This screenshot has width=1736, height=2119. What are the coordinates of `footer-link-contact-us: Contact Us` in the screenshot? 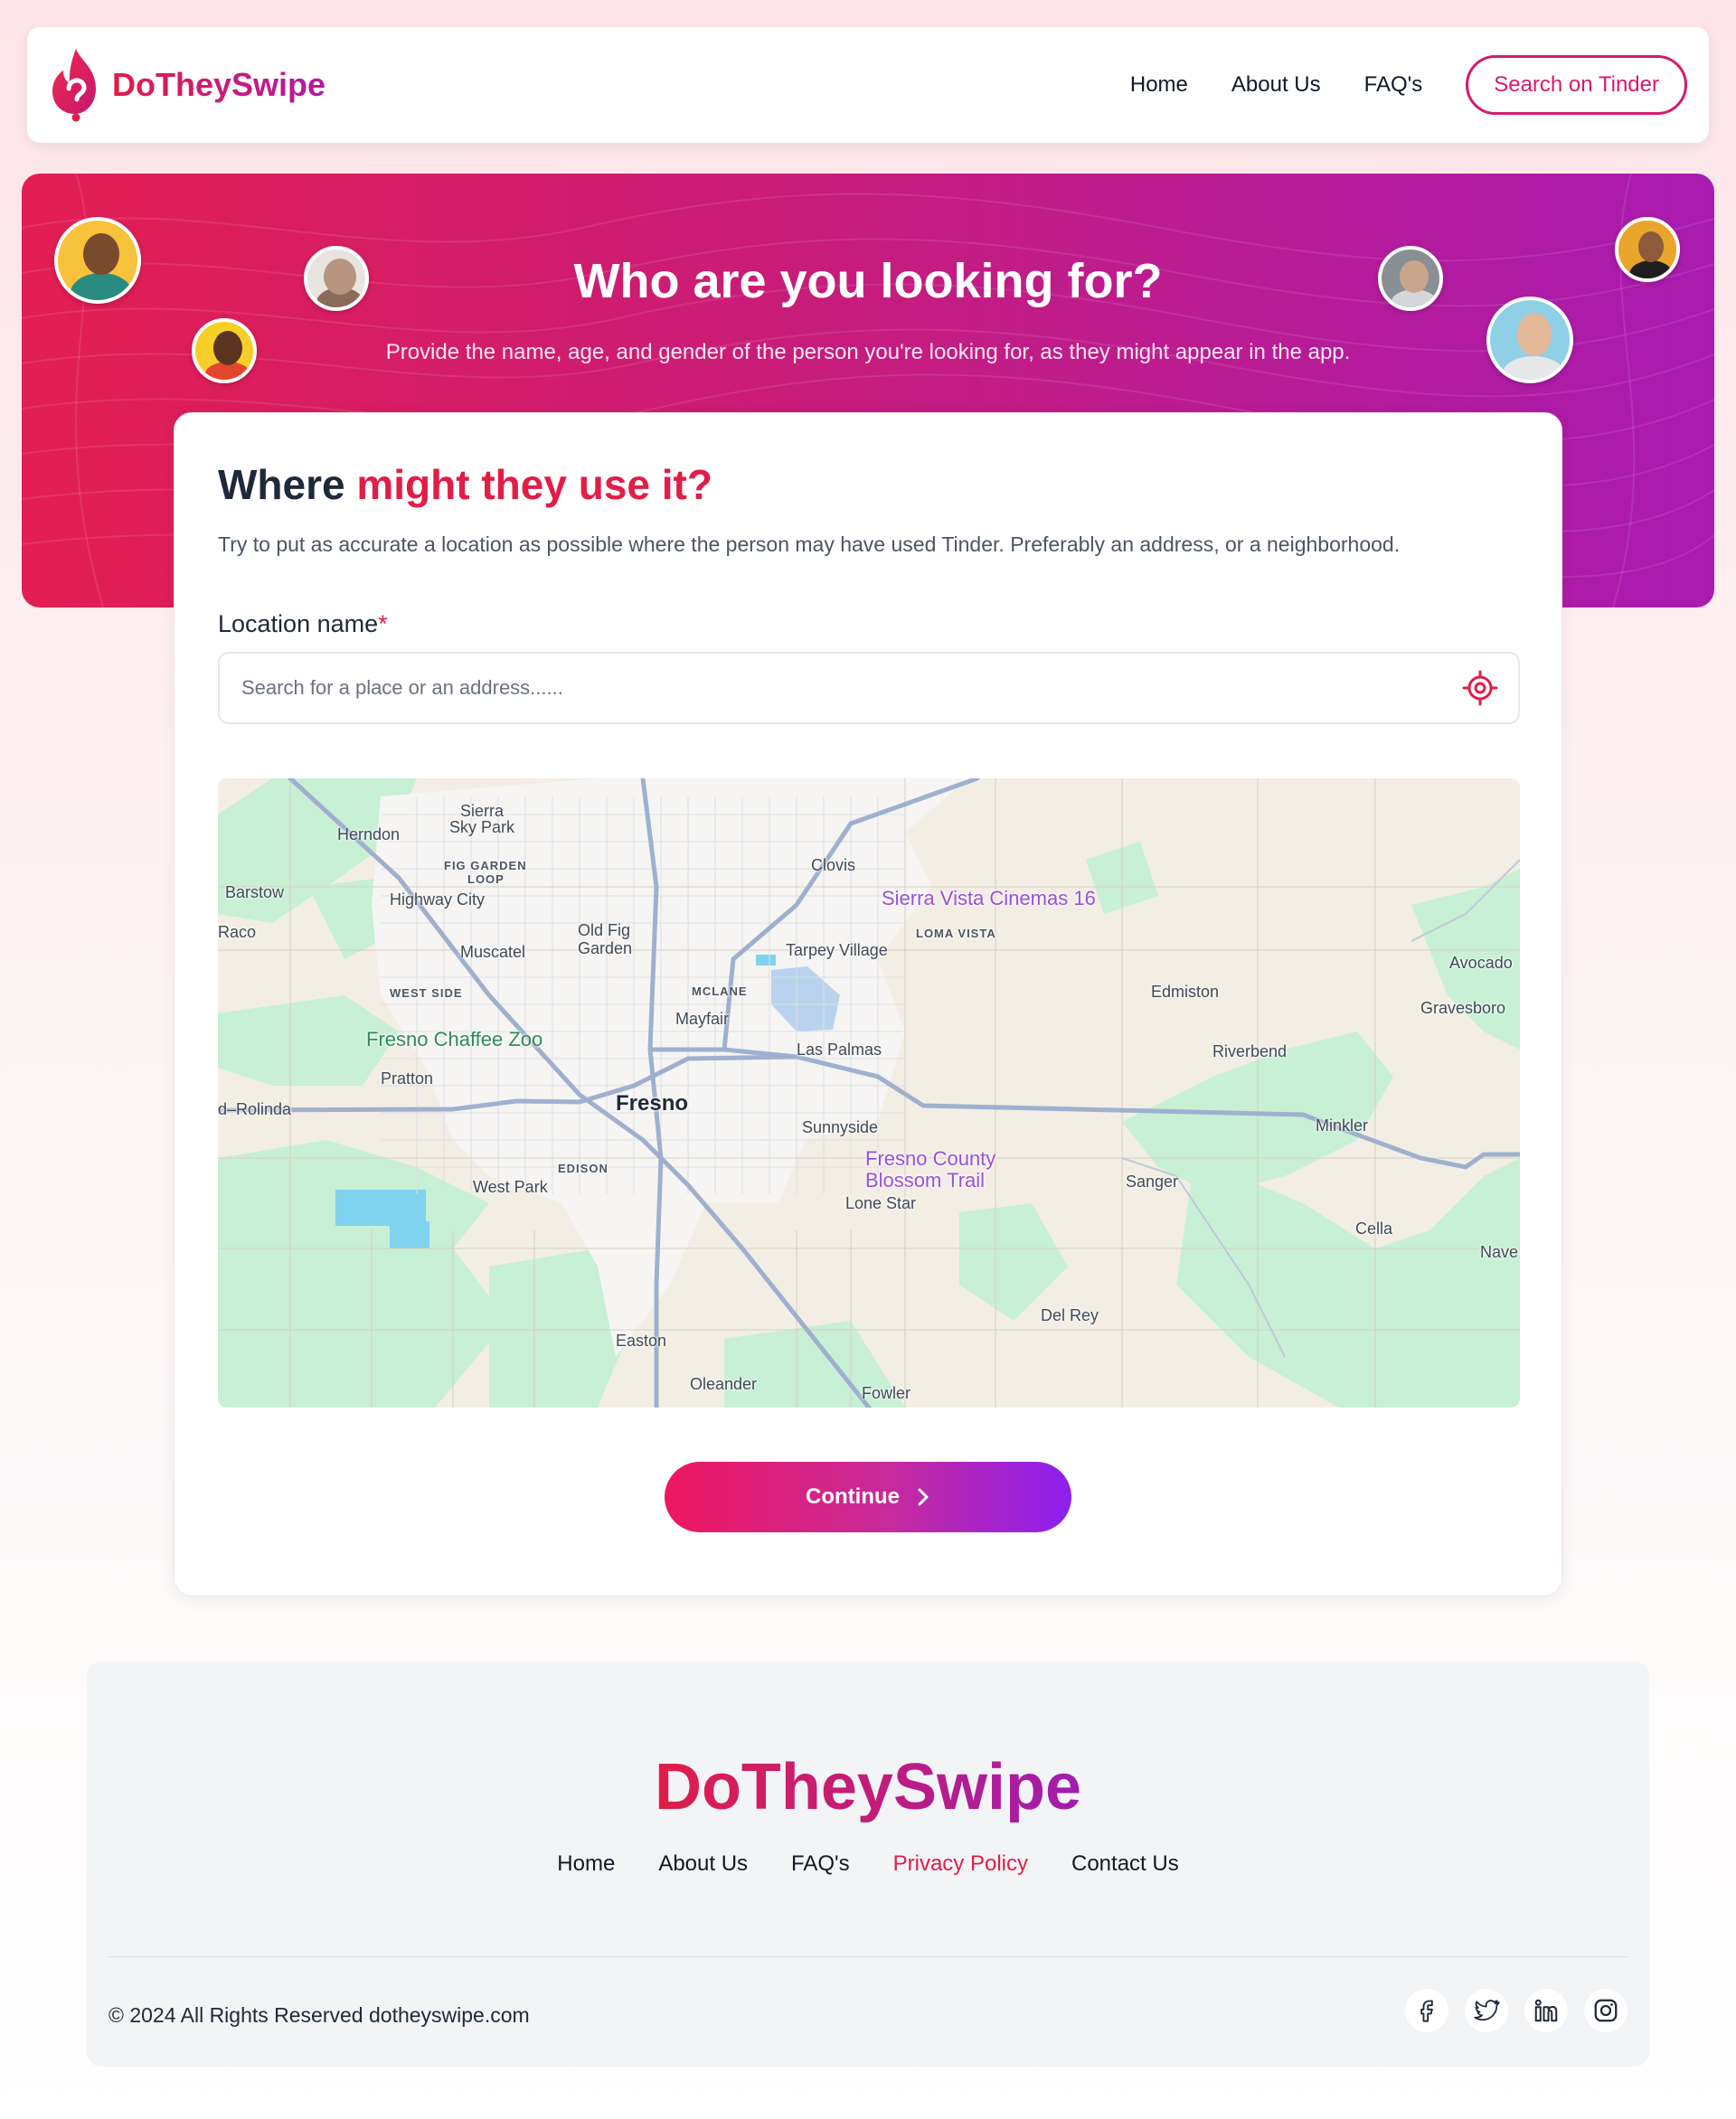 It's located at (1125, 1864).